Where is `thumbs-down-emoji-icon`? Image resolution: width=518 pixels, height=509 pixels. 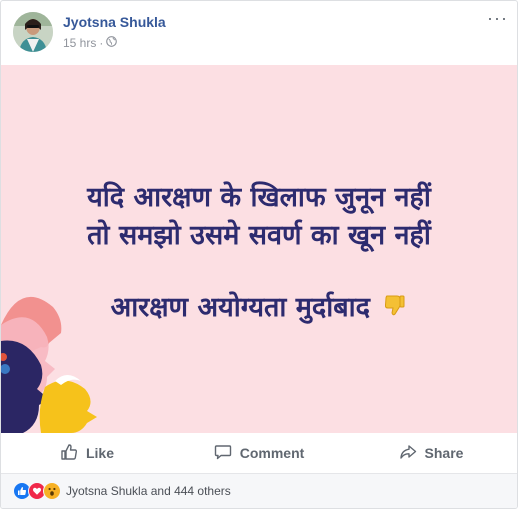 thumbs-down-emoji-icon is located at coordinates (394, 308).